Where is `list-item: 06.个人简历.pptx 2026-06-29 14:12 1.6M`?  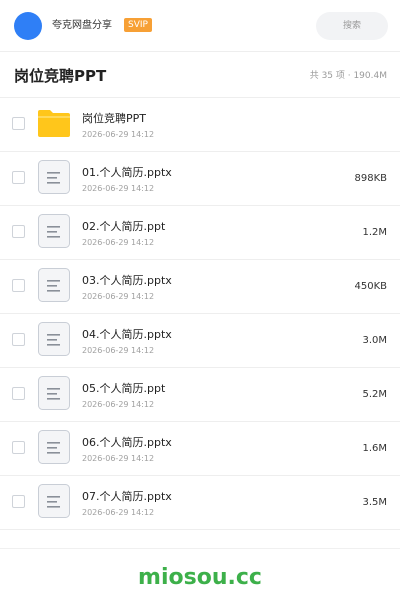 list-item: 06.个人简历.pptx 2026-06-29 14:12 1.6M is located at coordinates (200, 449).